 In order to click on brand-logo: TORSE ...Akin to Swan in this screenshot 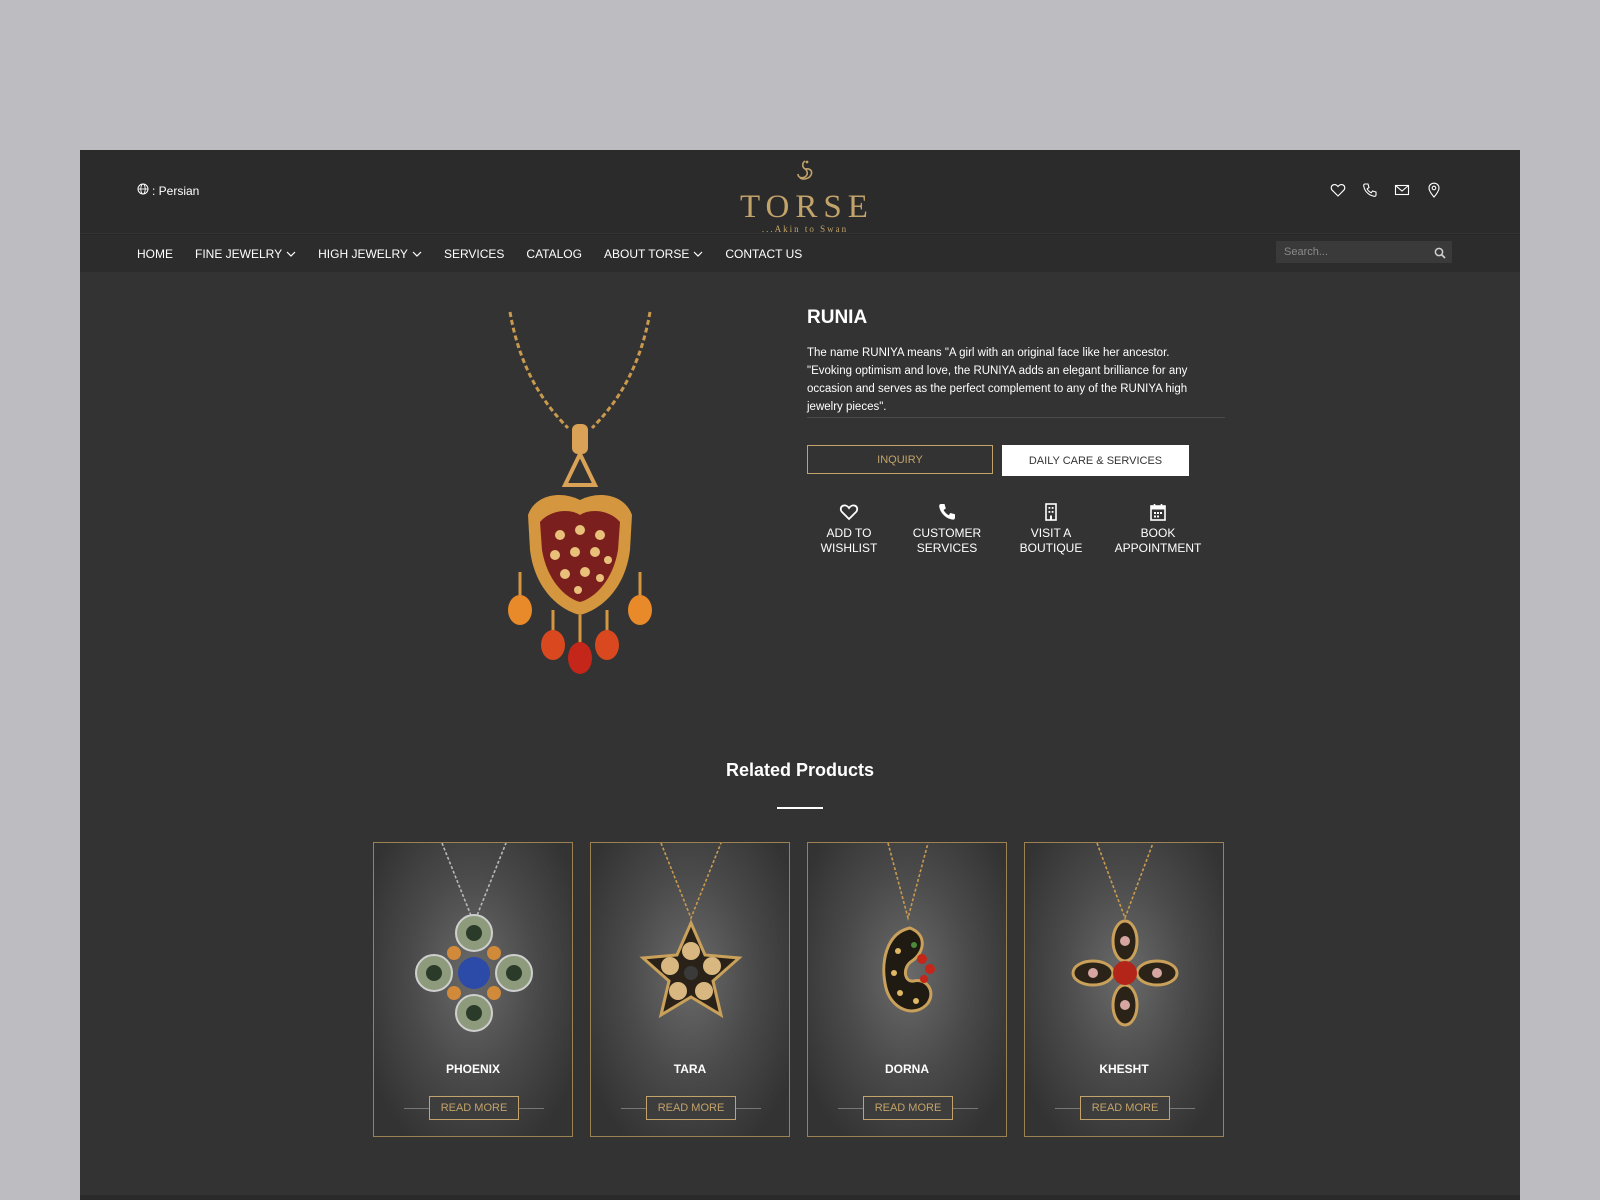, I will do `click(807, 196)`.